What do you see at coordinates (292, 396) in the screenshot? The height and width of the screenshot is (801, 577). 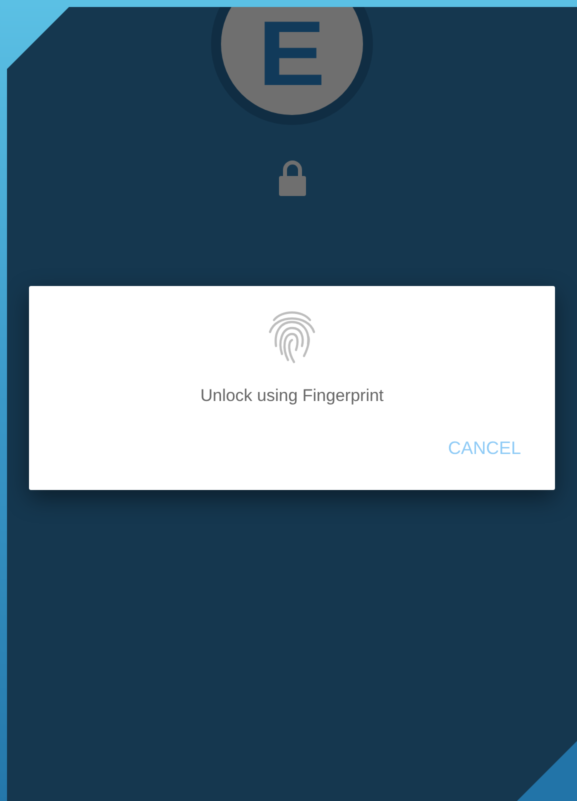 I see `dialog-message: Unlock using Fingerprint` at bounding box center [292, 396].